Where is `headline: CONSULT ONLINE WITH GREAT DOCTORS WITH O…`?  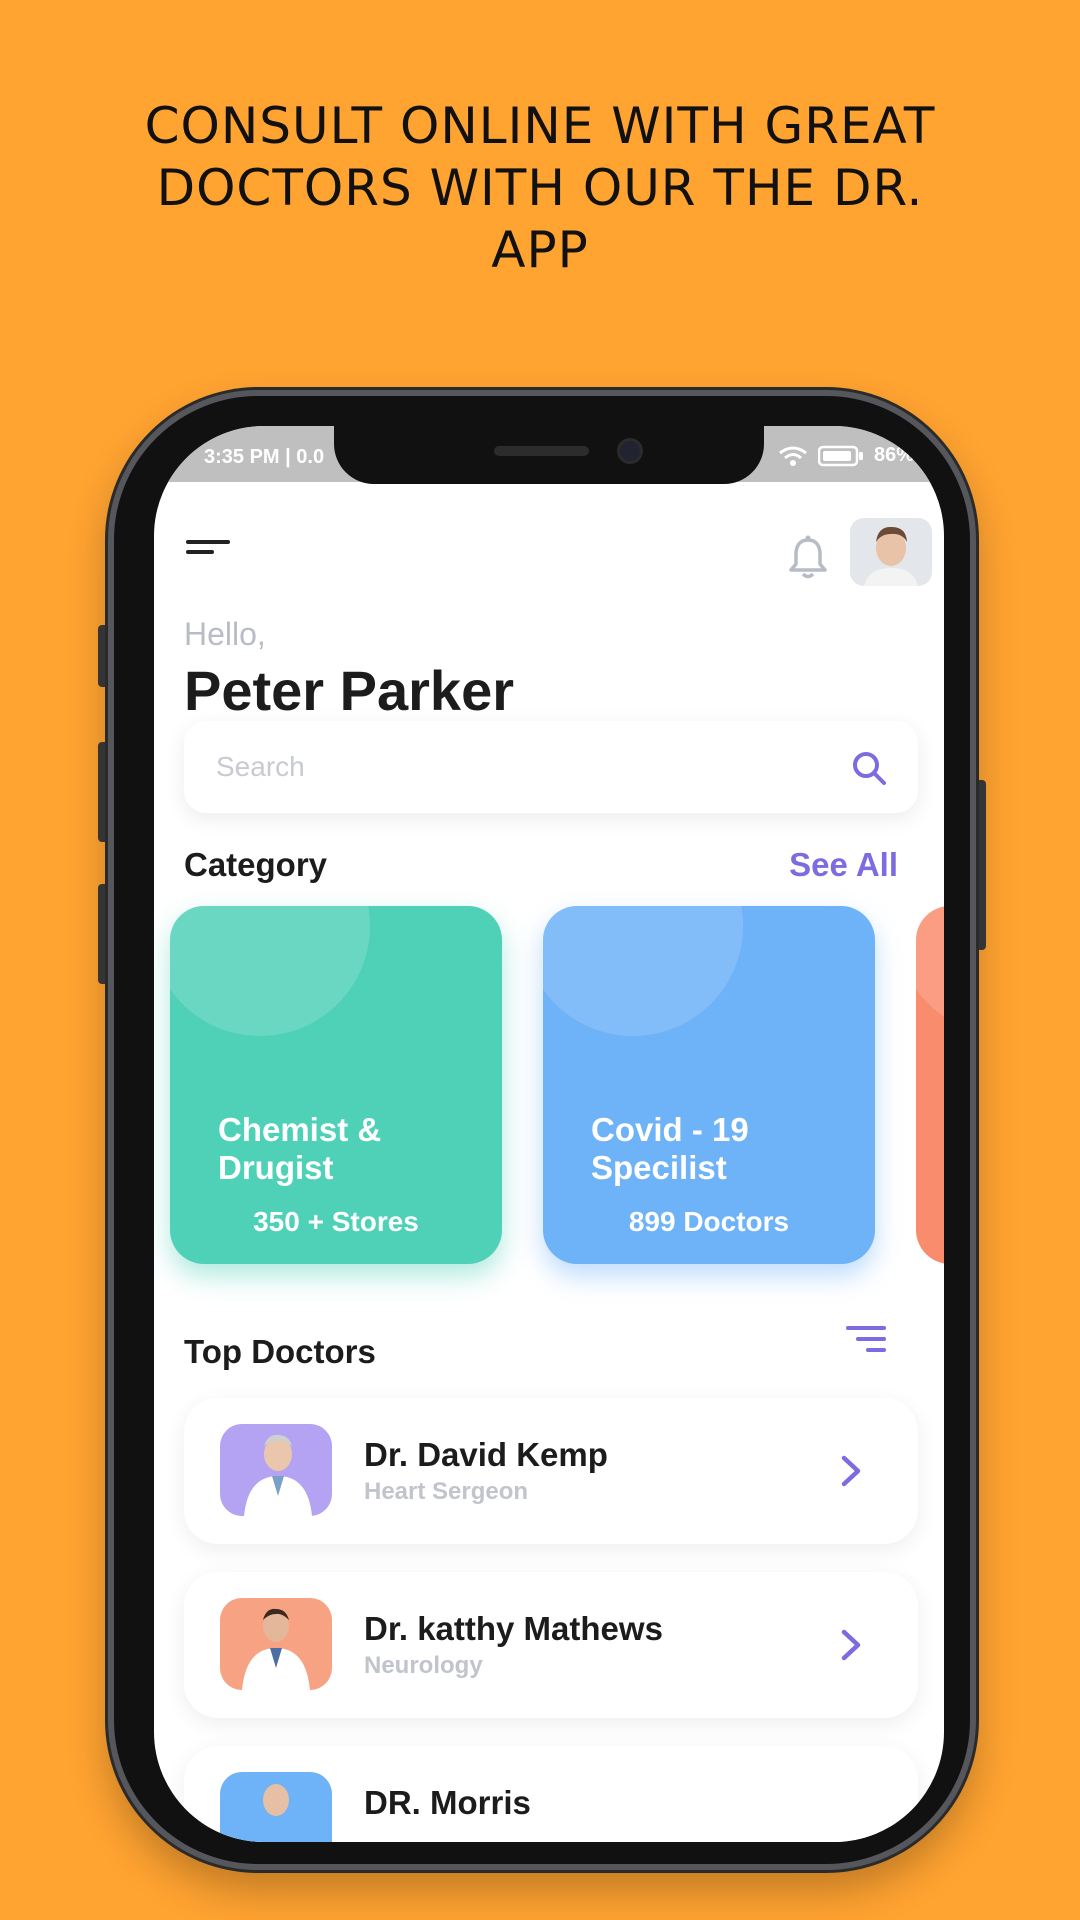 headline: CONSULT ONLINE WITH GREAT DOCTORS WITH O… is located at coordinates (540, 188).